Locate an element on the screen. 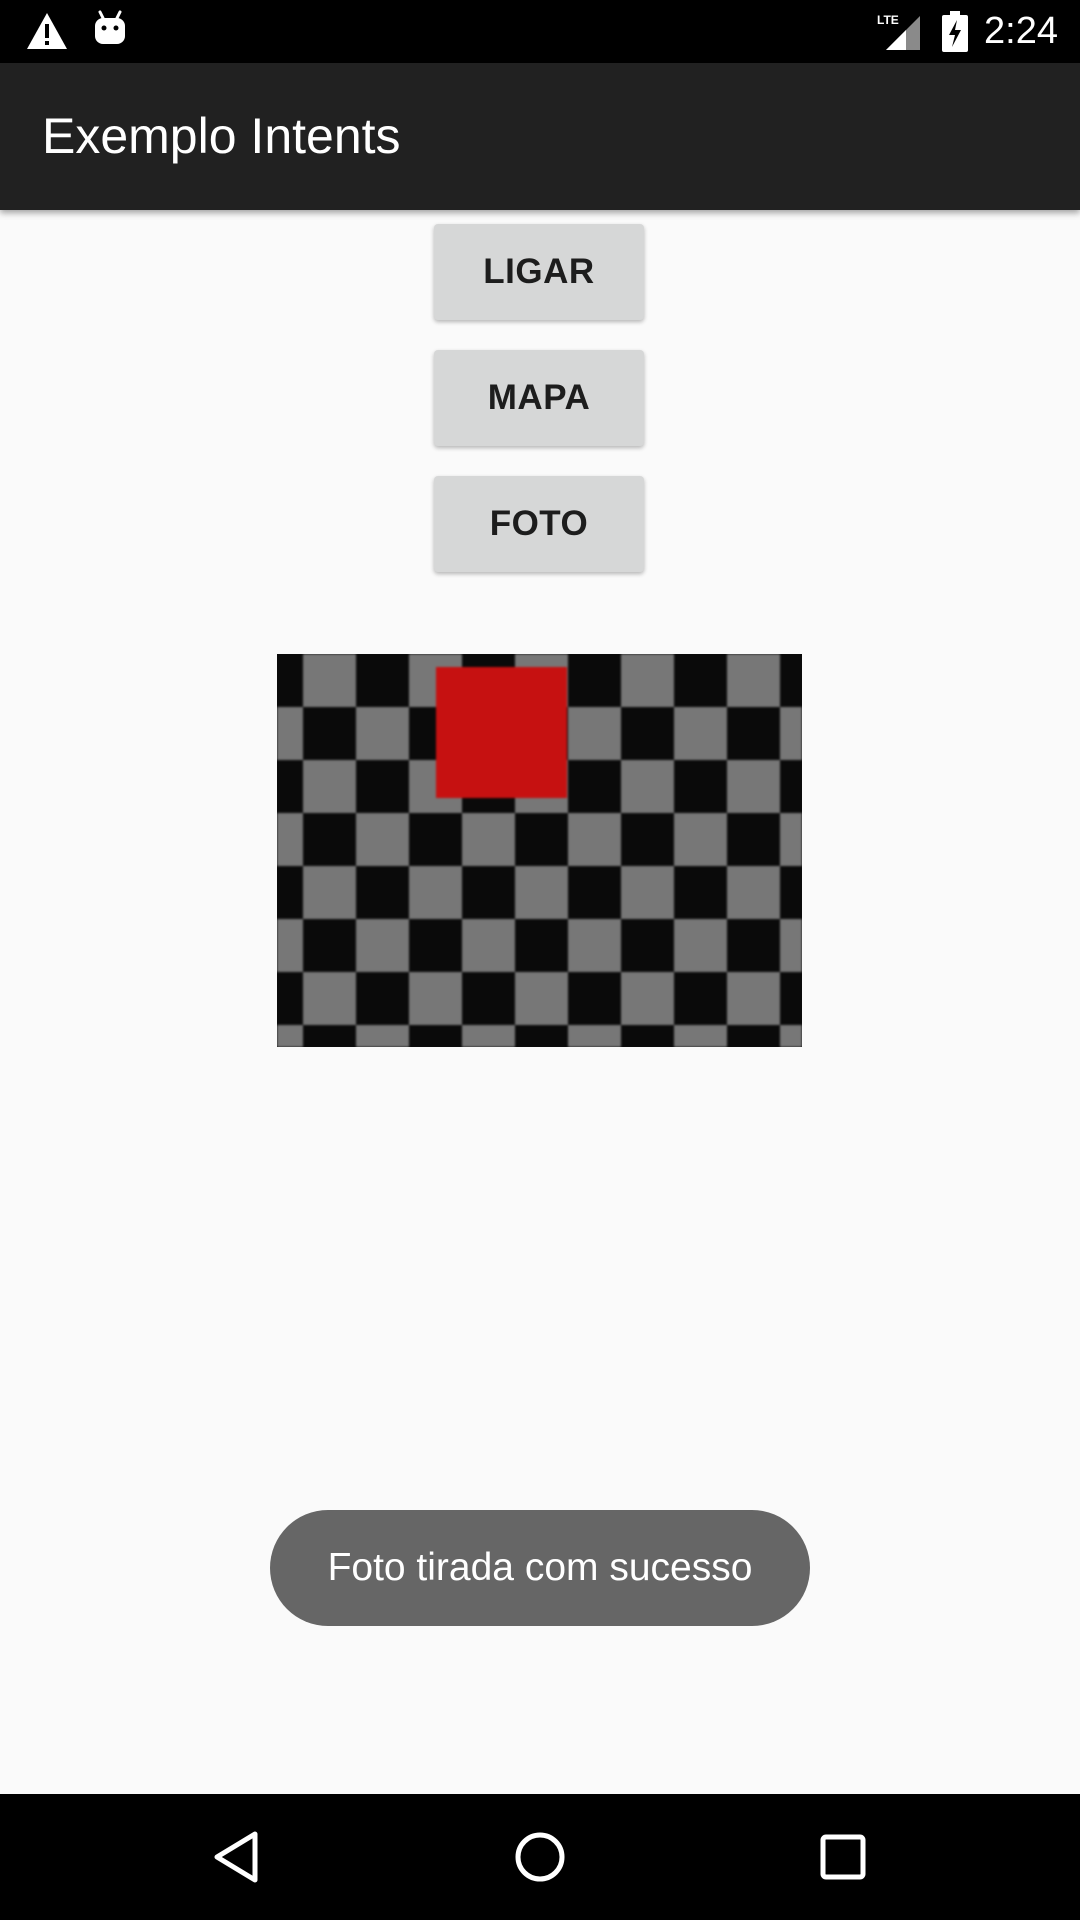  battery-charging-icon is located at coordinates (955, 31).